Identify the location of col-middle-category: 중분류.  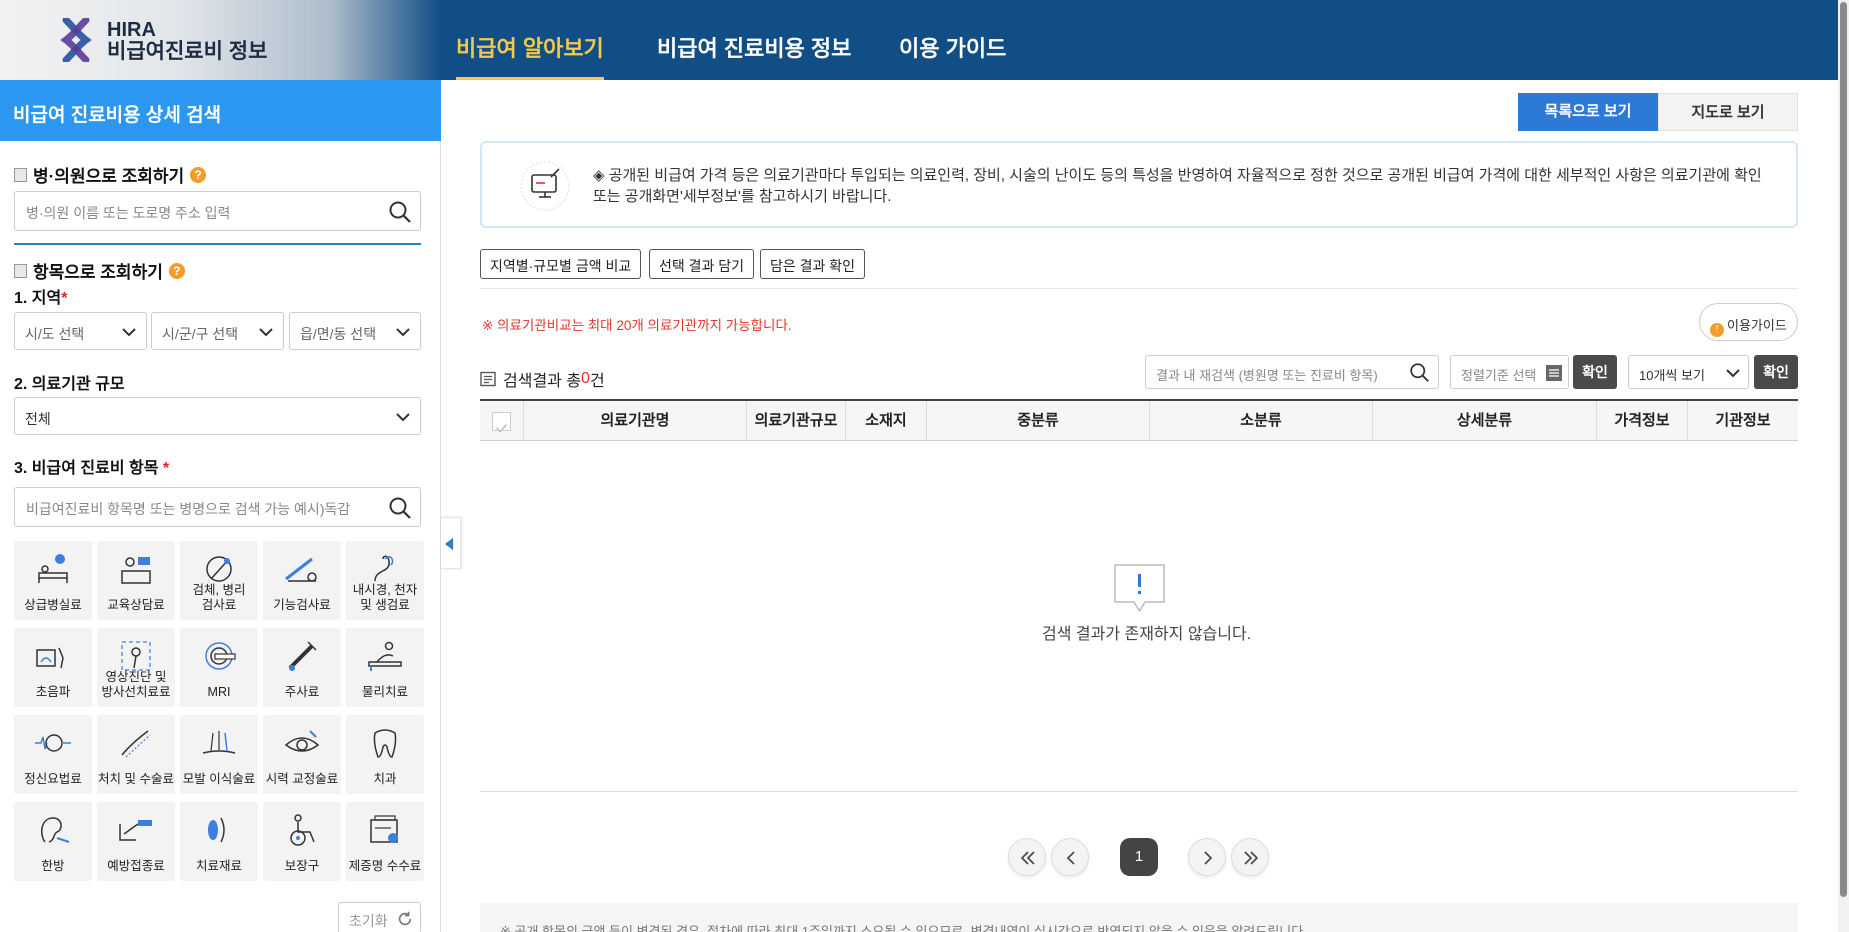
(1038, 421).